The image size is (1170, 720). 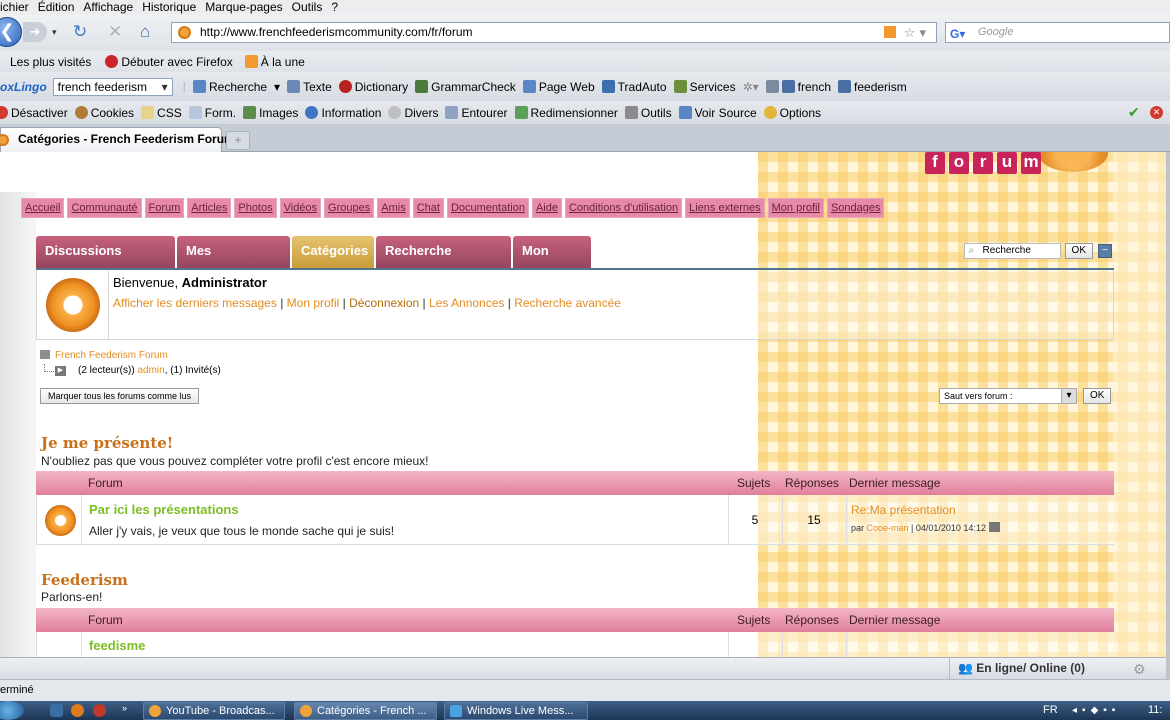 I want to click on link-annonces: Les Annonces, so click(x=466, y=303).